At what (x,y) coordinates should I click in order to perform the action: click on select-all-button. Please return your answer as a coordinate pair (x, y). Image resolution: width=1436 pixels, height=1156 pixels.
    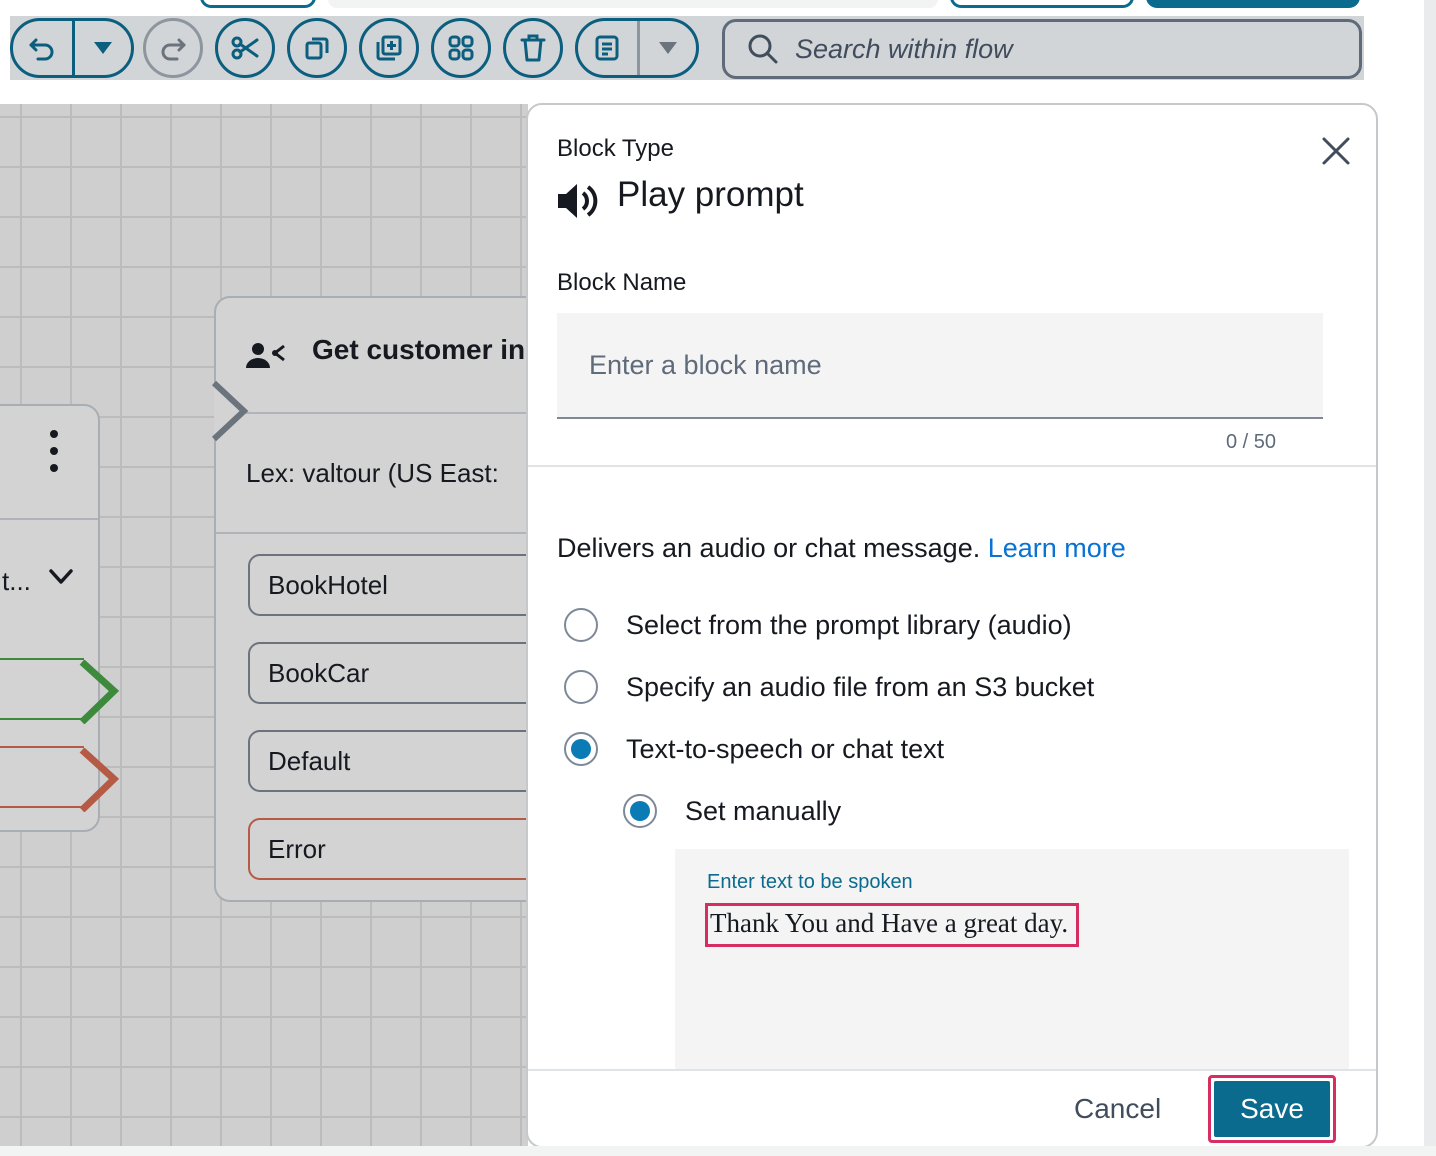
    Looking at the image, I should click on (461, 48).